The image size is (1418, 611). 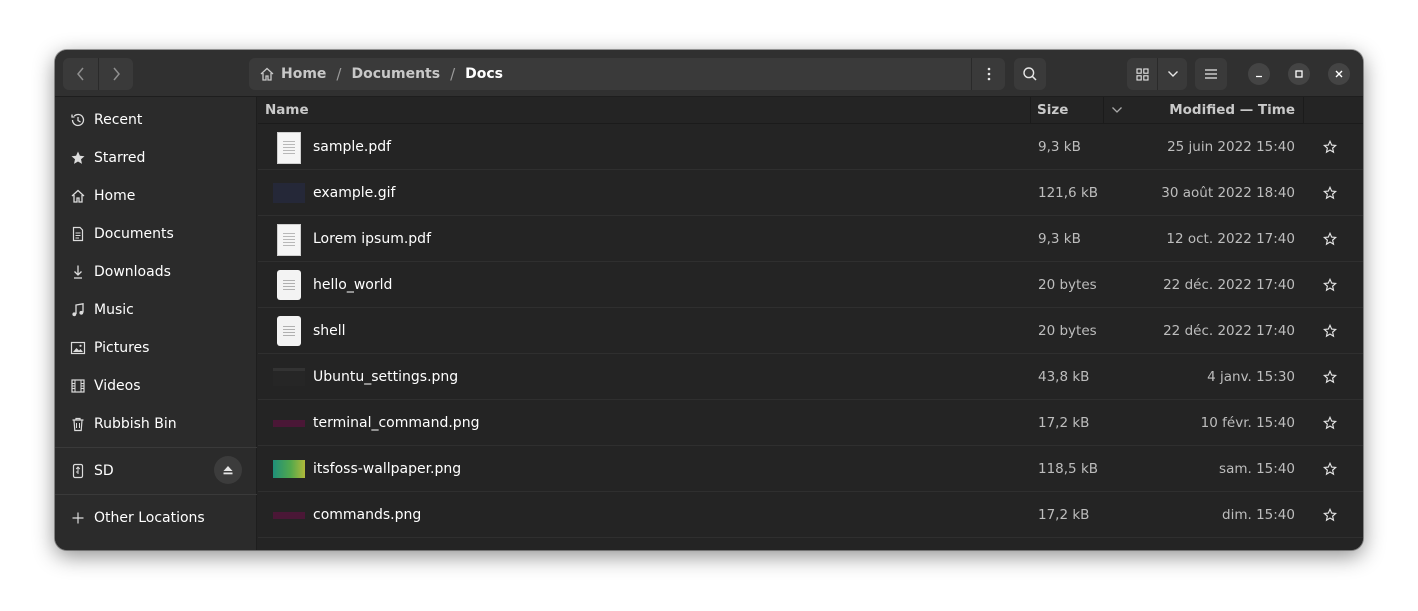 What do you see at coordinates (1064, 377) in the screenshot?
I see `file-size: 43,8 kB` at bounding box center [1064, 377].